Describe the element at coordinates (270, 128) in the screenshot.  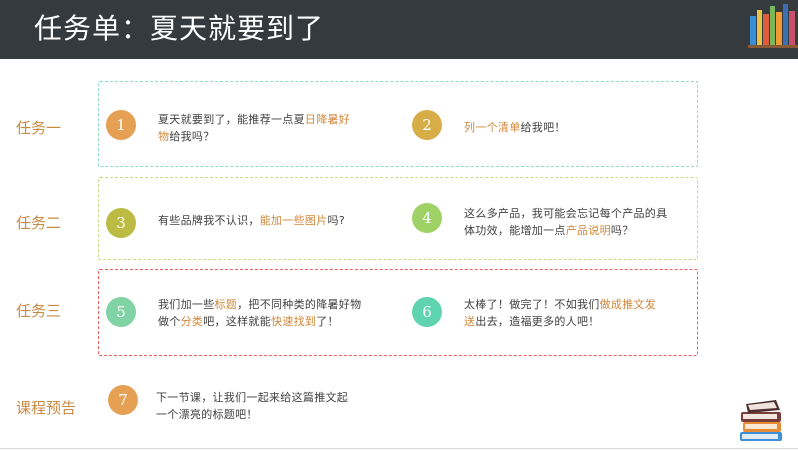
I see `task-1-left-text: 夏天就要到了，能推荐一点夏日降暑好物给我吗？` at that location.